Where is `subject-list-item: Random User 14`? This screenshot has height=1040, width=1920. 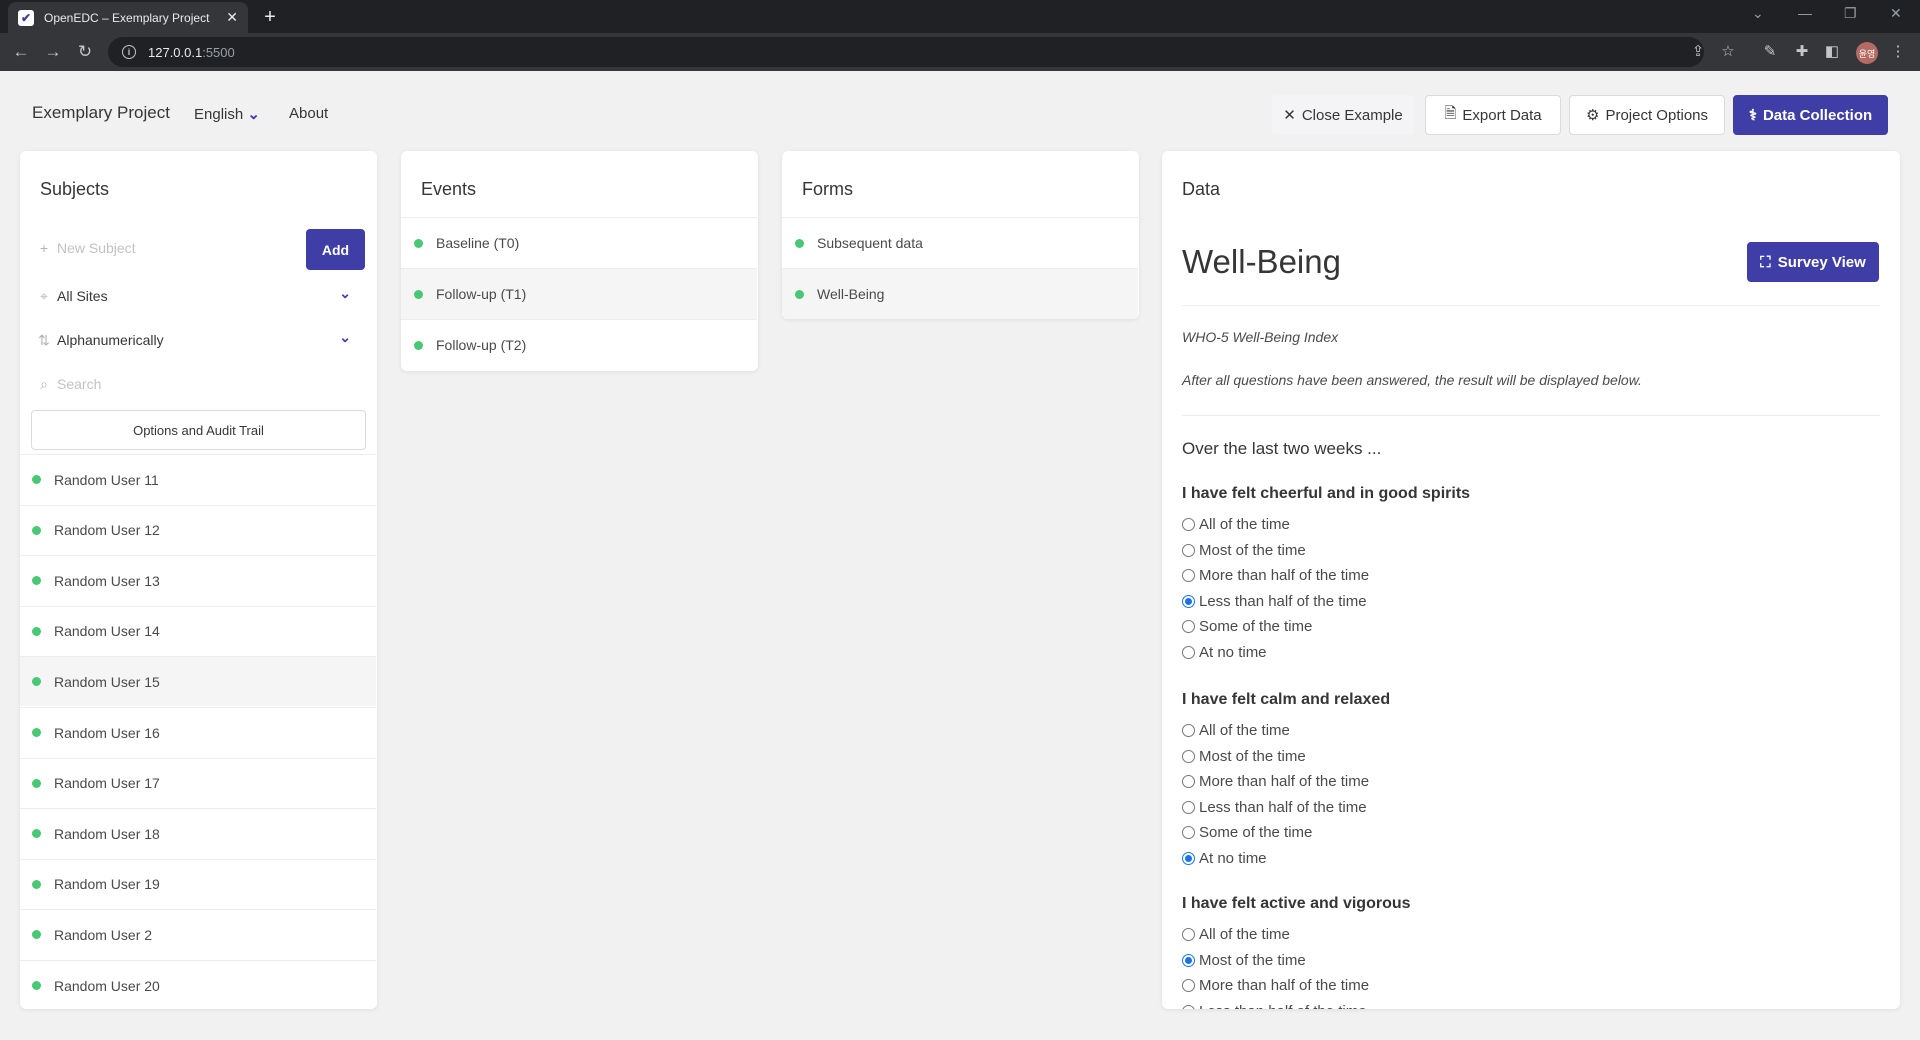 subject-list-item: Random User 14 is located at coordinates (198, 630).